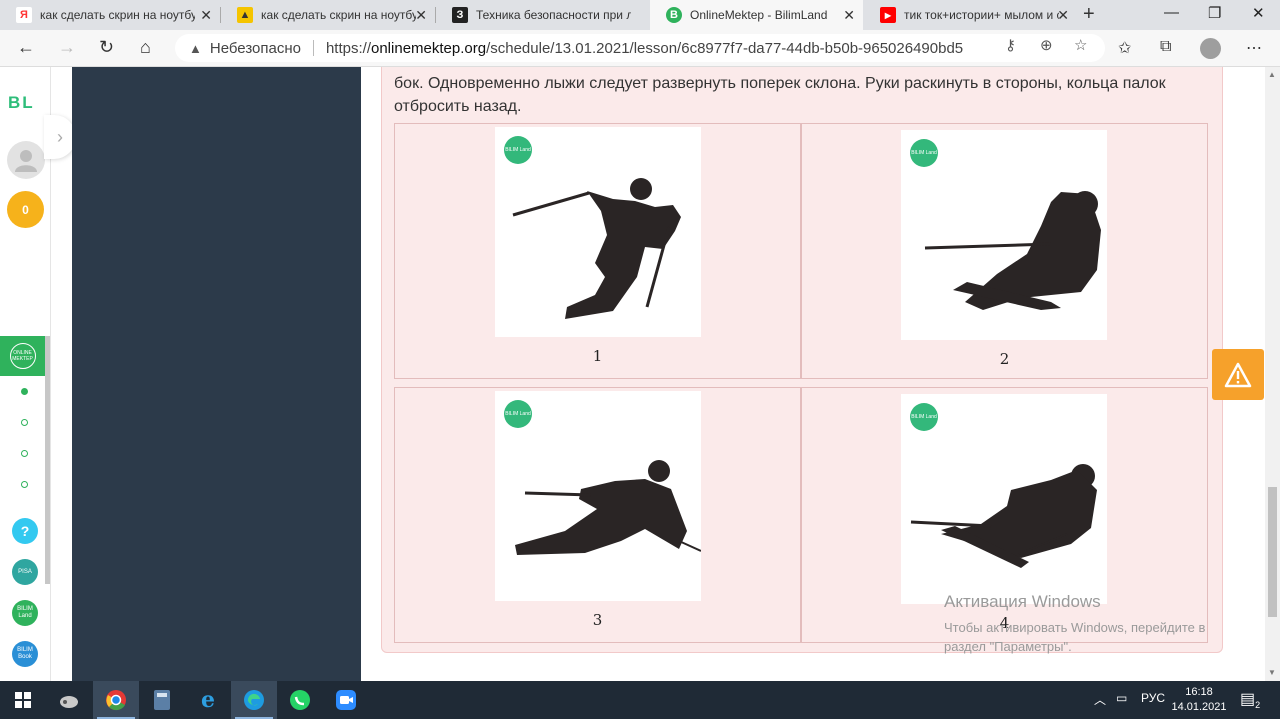 The image size is (1280, 719). I want to click on windows-taskbar: e ︿ ▭ РУС 16:18 14.01.2021 ▤2, so click(640, 700).